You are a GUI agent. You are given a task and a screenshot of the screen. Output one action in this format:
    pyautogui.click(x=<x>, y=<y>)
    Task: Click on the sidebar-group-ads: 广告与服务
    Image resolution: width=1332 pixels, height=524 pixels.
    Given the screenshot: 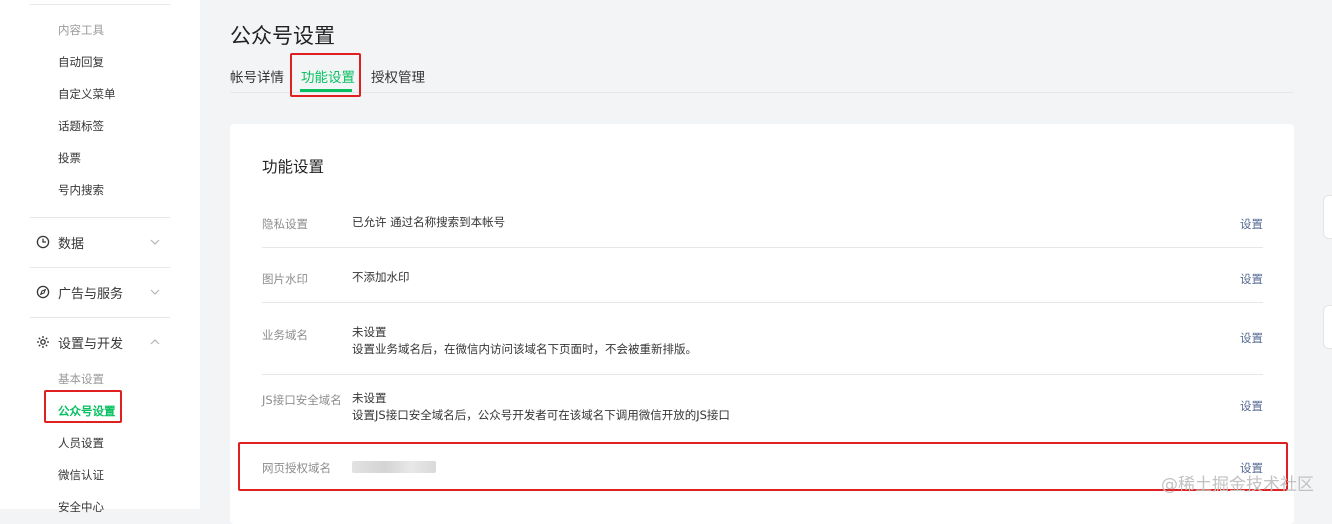 What is the action you would take?
    pyautogui.click(x=101, y=292)
    